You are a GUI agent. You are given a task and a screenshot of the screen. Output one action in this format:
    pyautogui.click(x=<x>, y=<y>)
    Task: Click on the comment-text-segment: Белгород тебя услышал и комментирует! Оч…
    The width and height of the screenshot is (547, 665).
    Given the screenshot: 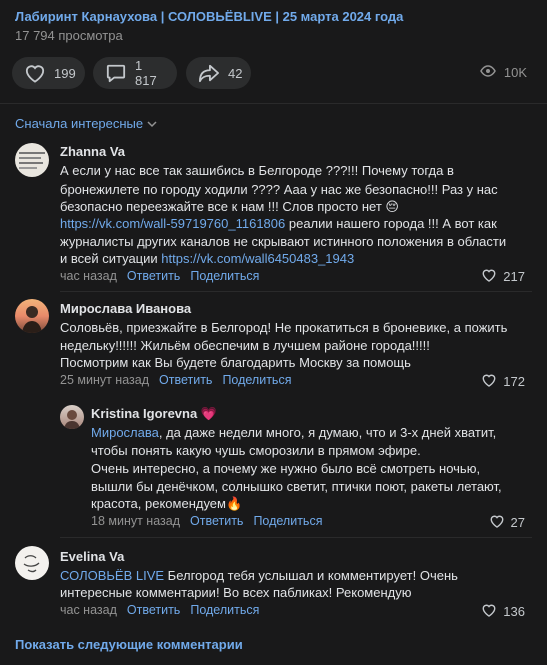 What is the action you would take?
    pyautogui.click(x=311, y=575)
    